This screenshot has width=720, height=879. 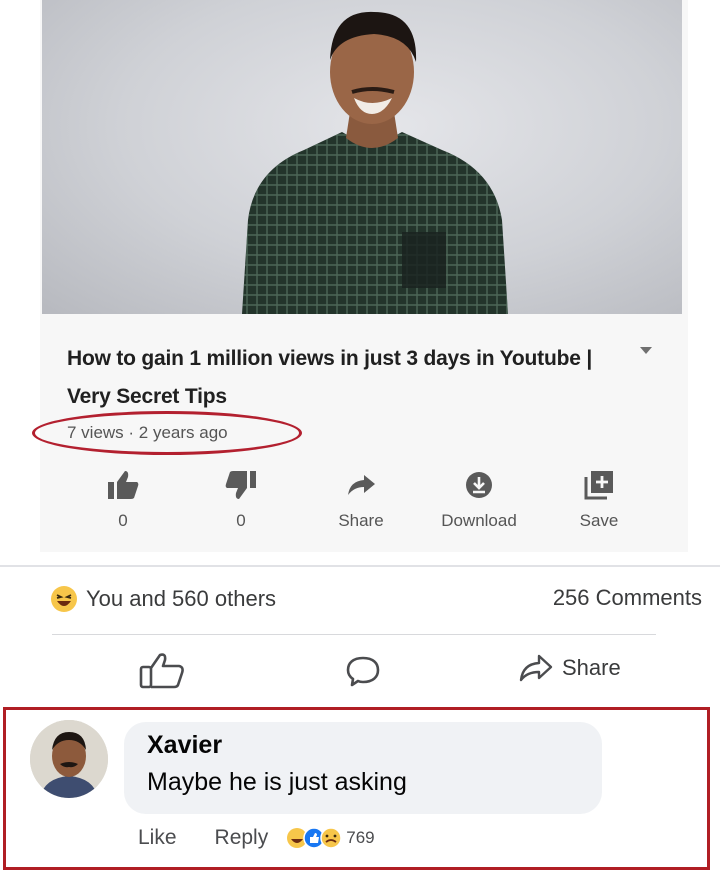 What do you see at coordinates (360, 837) in the screenshot?
I see `comment-reaction-count: 769` at bounding box center [360, 837].